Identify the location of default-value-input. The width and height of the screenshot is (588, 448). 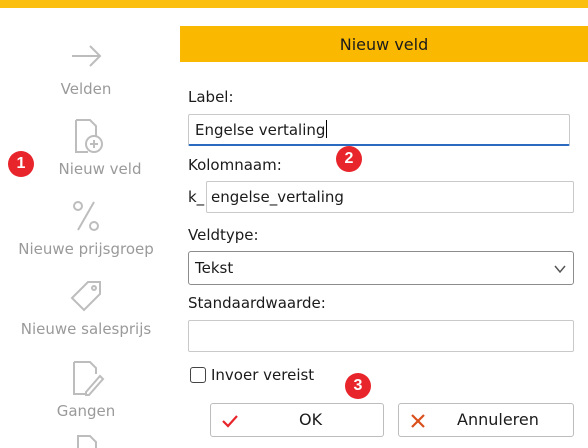
(381, 336).